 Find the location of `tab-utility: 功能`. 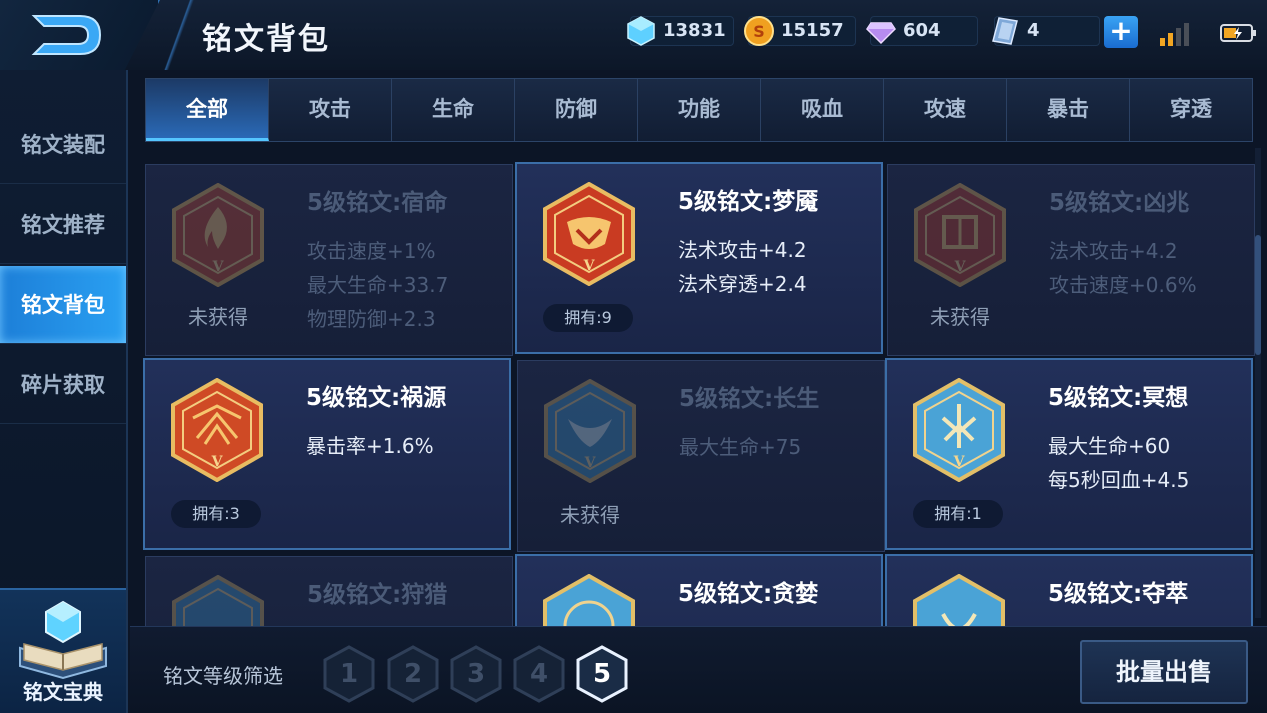

tab-utility: 功能 is located at coordinates (699, 110).